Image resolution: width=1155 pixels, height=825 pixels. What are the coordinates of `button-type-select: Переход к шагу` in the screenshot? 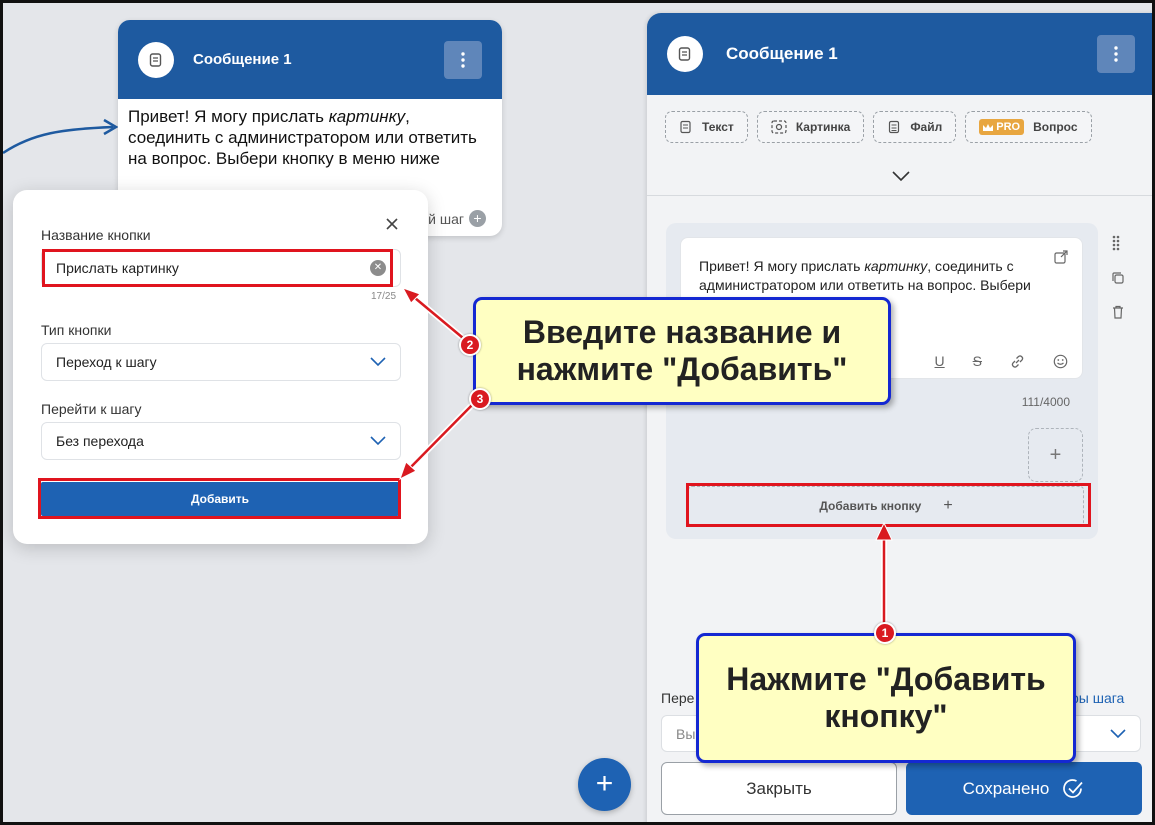 It's located at (221, 362).